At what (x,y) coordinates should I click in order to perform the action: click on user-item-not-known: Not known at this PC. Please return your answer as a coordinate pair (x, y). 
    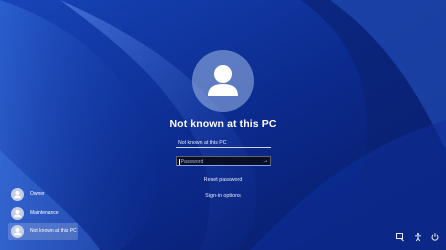
    Looking at the image, I should click on (43, 231).